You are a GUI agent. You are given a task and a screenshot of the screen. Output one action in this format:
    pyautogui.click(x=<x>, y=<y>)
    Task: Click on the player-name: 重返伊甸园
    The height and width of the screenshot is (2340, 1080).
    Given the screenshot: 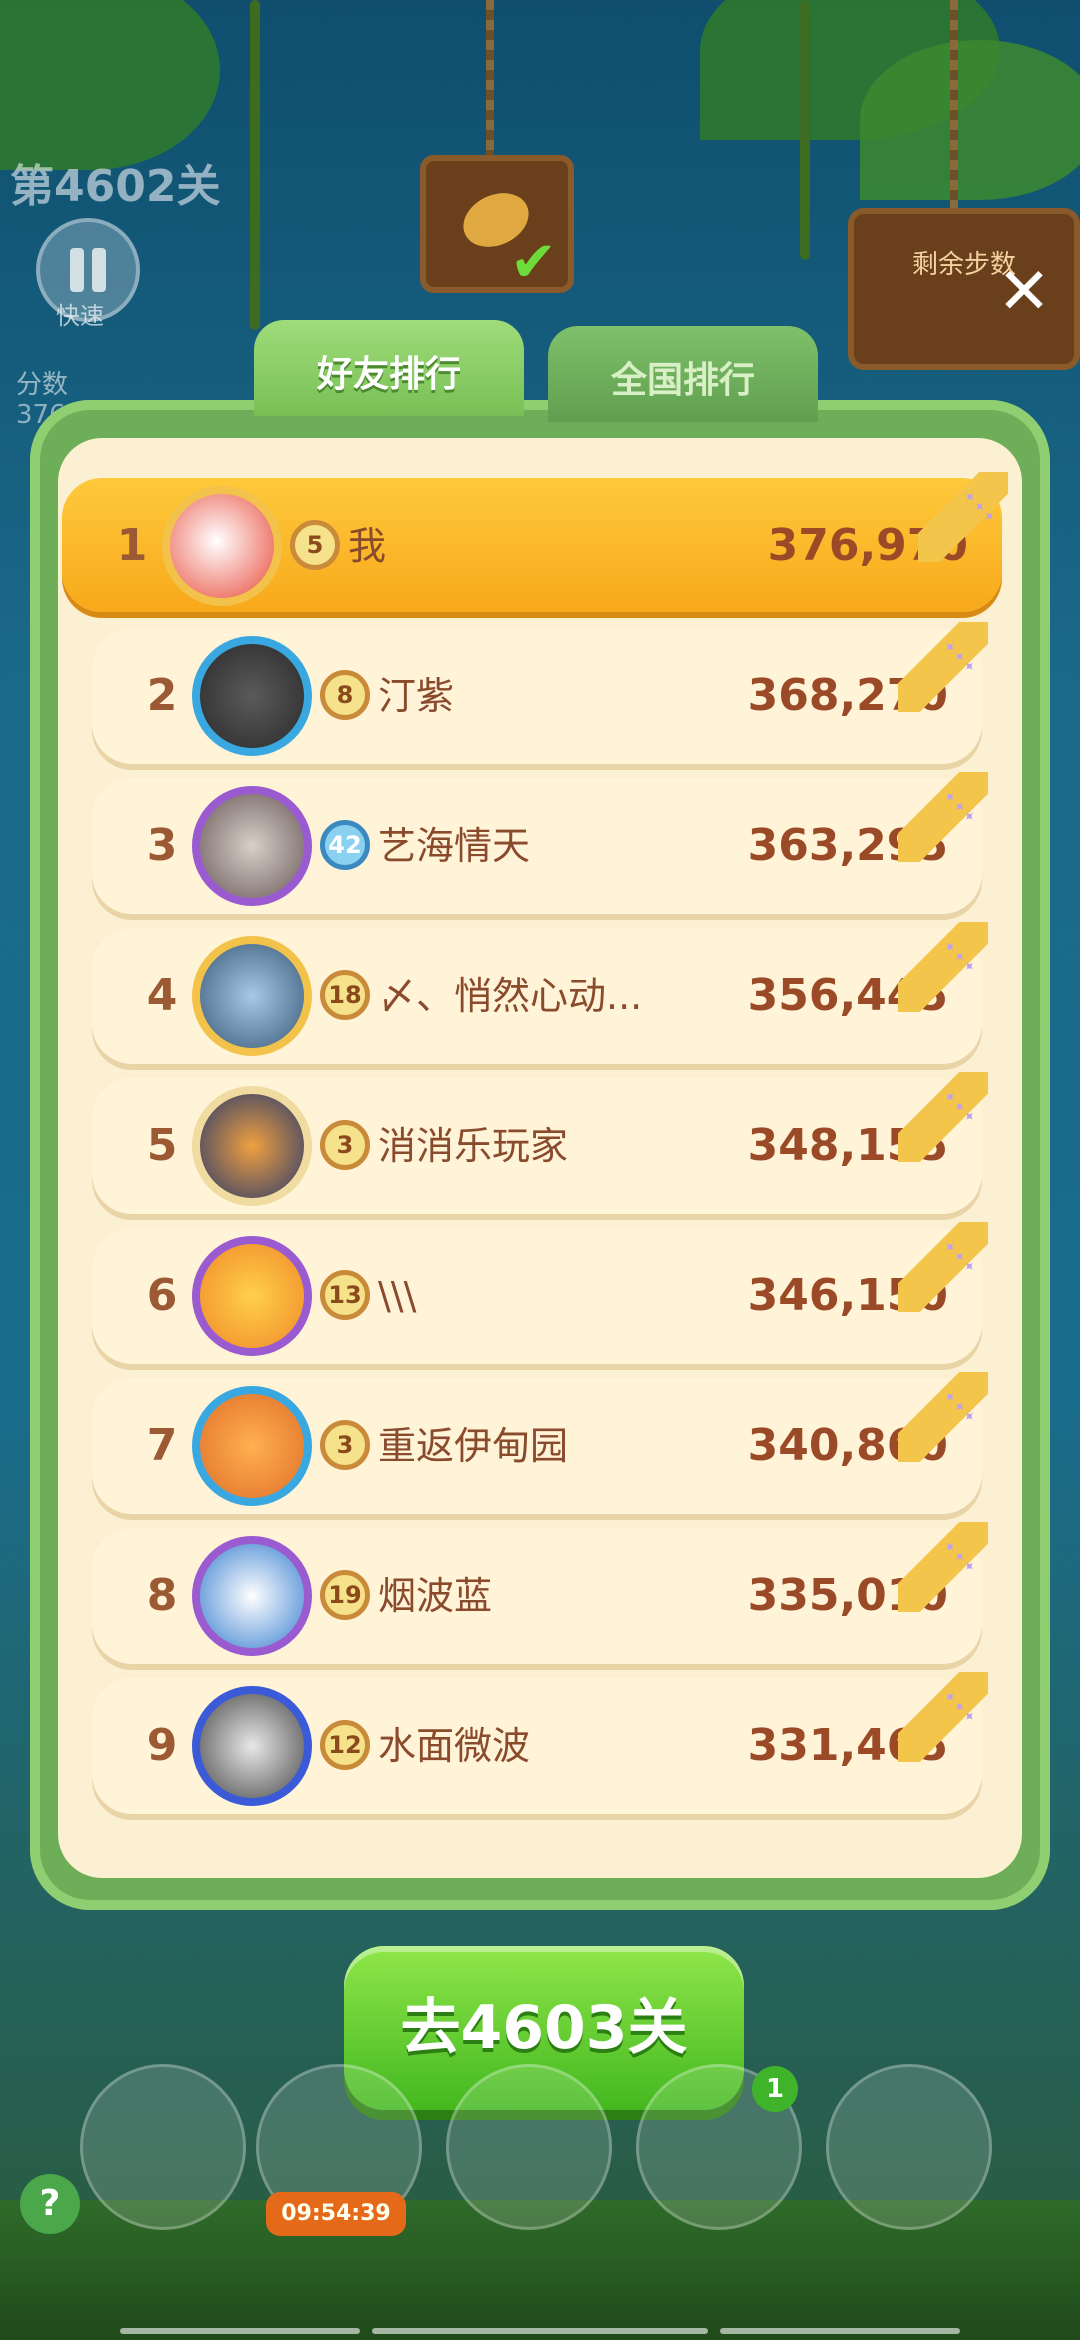 What is the action you would take?
    pyautogui.click(x=473, y=1446)
    